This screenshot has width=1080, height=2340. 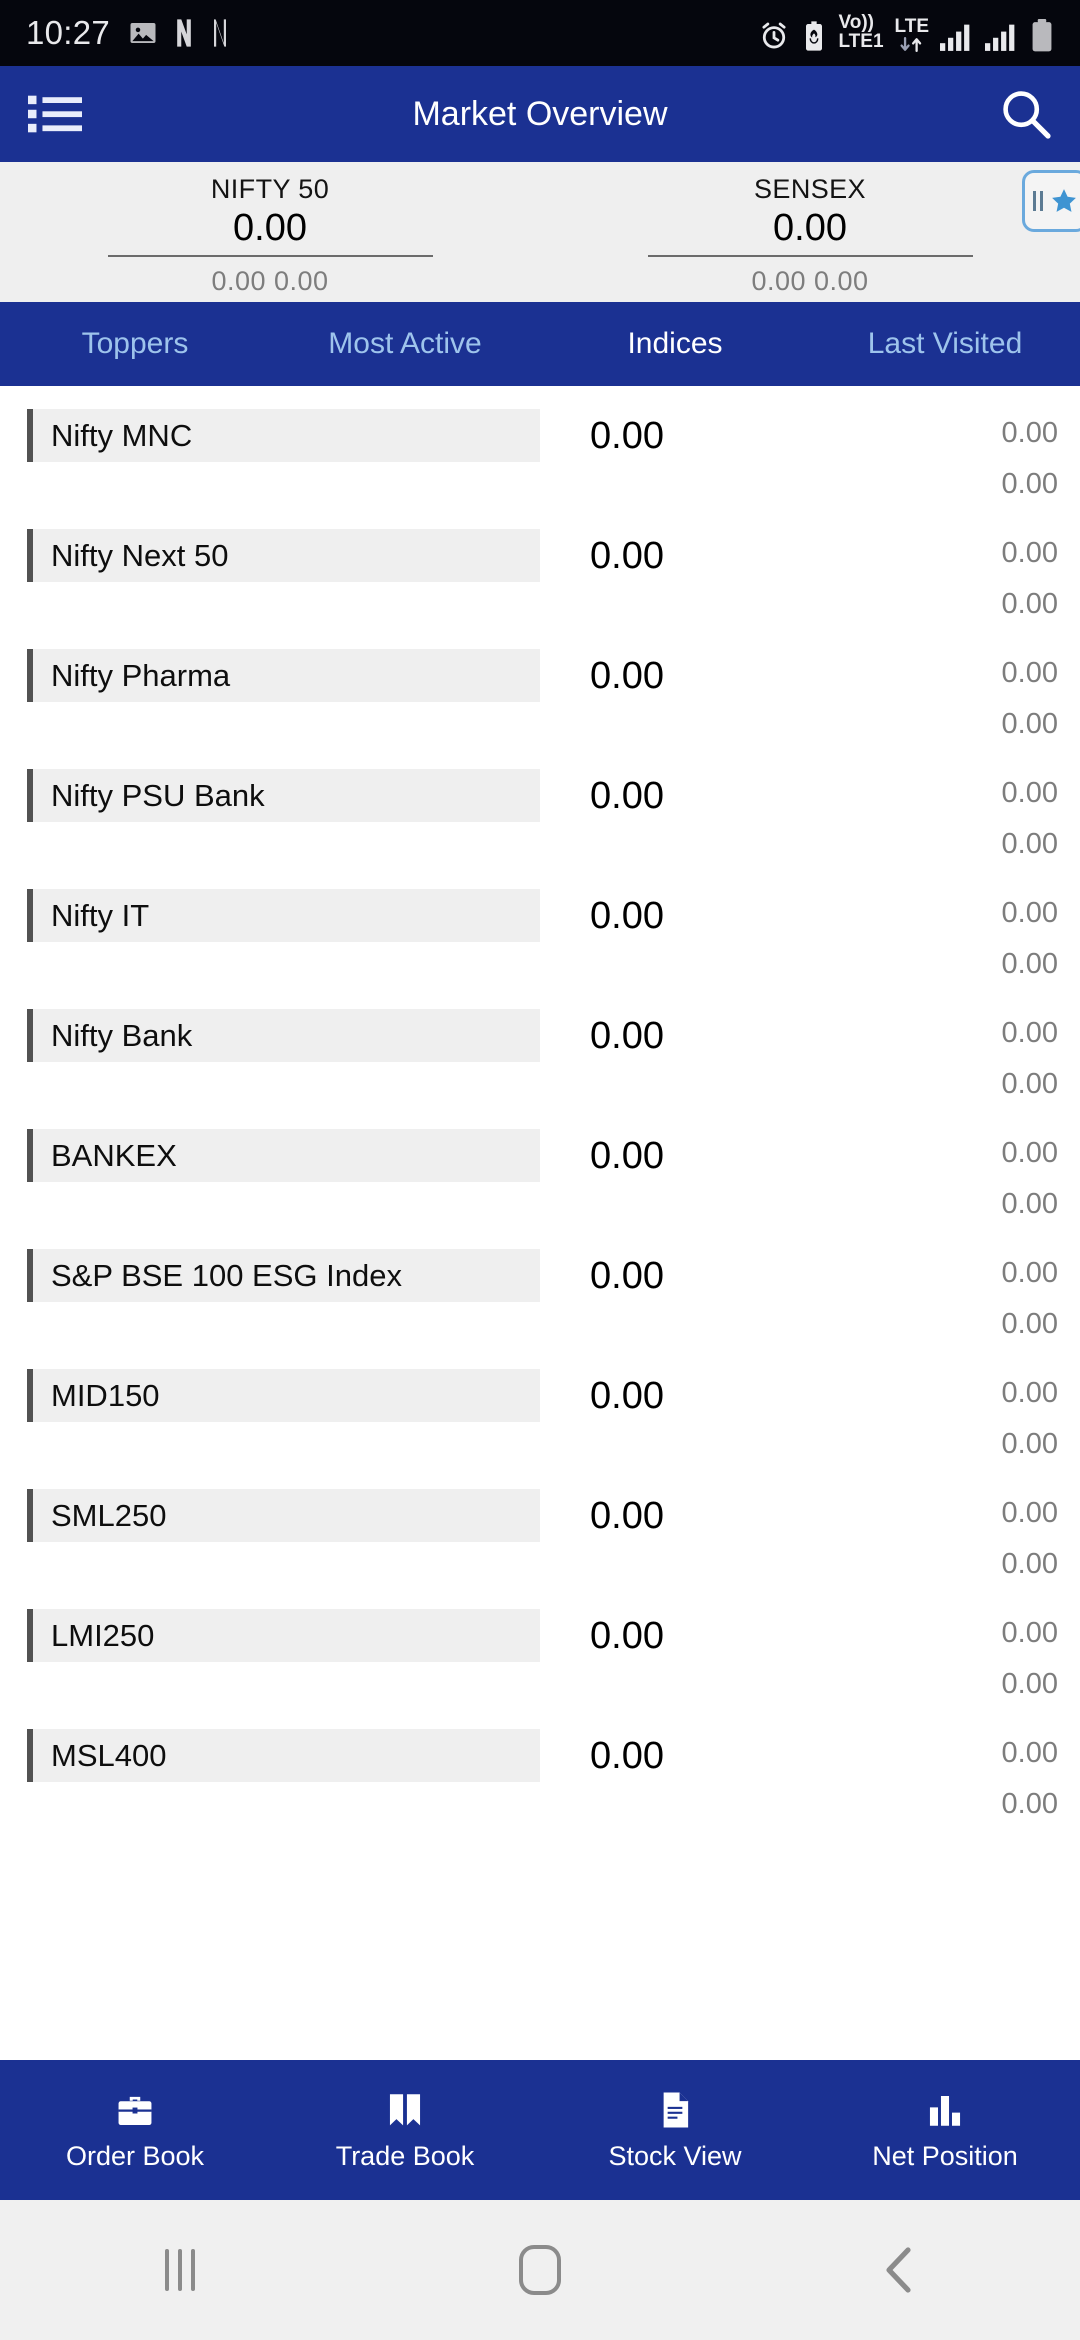 What do you see at coordinates (405, 344) in the screenshot?
I see `tab-most-active: Most Active` at bounding box center [405, 344].